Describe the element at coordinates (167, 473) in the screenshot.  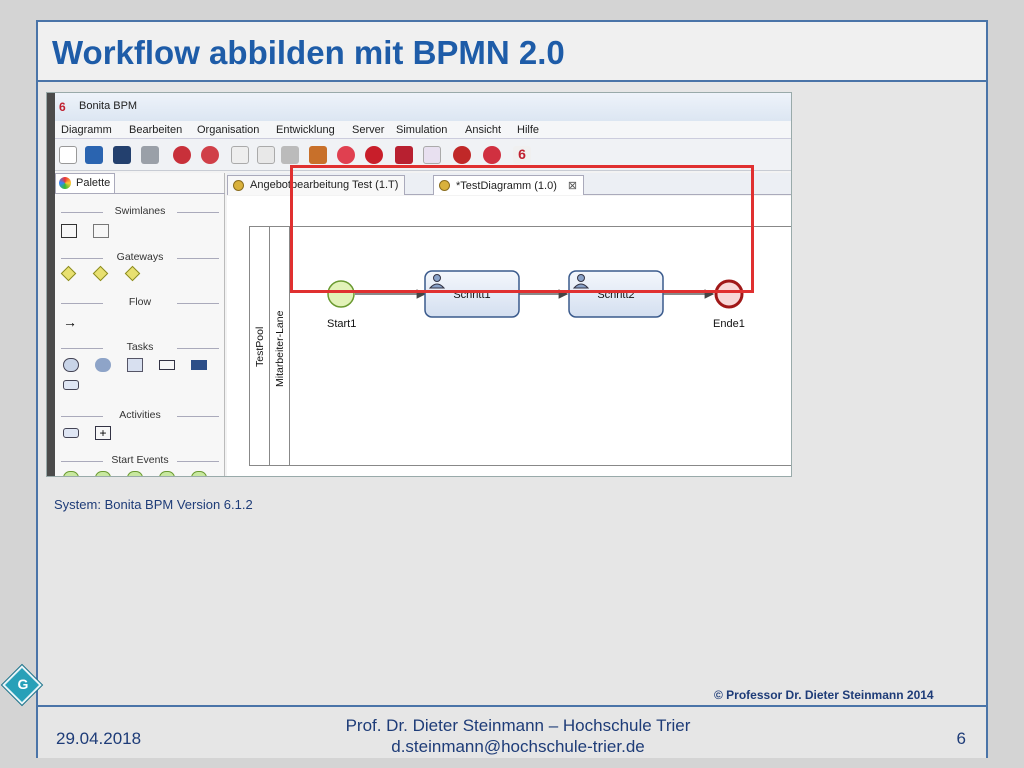
I see `signal-start-event-icon` at that location.